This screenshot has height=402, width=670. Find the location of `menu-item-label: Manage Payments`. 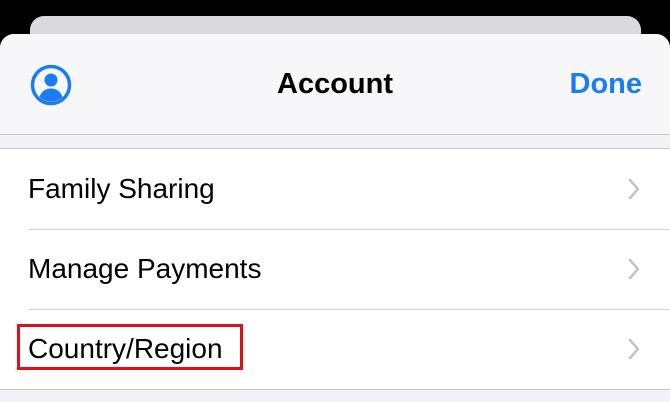

menu-item-label: Manage Payments is located at coordinates (145, 268).